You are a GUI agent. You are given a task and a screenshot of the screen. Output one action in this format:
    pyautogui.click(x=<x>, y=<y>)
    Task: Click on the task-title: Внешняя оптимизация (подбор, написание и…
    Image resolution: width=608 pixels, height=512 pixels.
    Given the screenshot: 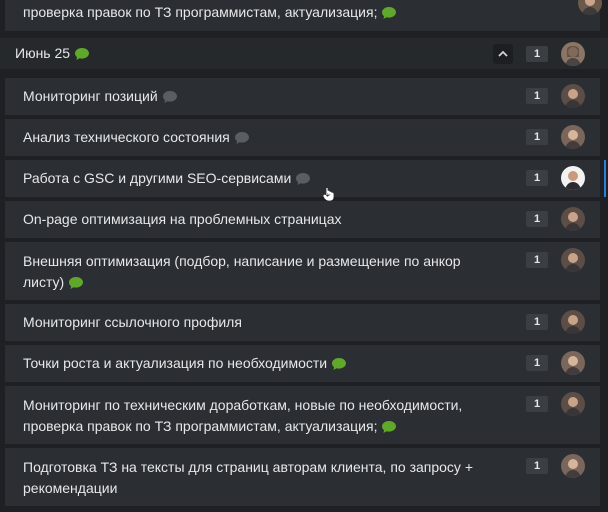 What is the action you would take?
    pyautogui.click(x=242, y=271)
    